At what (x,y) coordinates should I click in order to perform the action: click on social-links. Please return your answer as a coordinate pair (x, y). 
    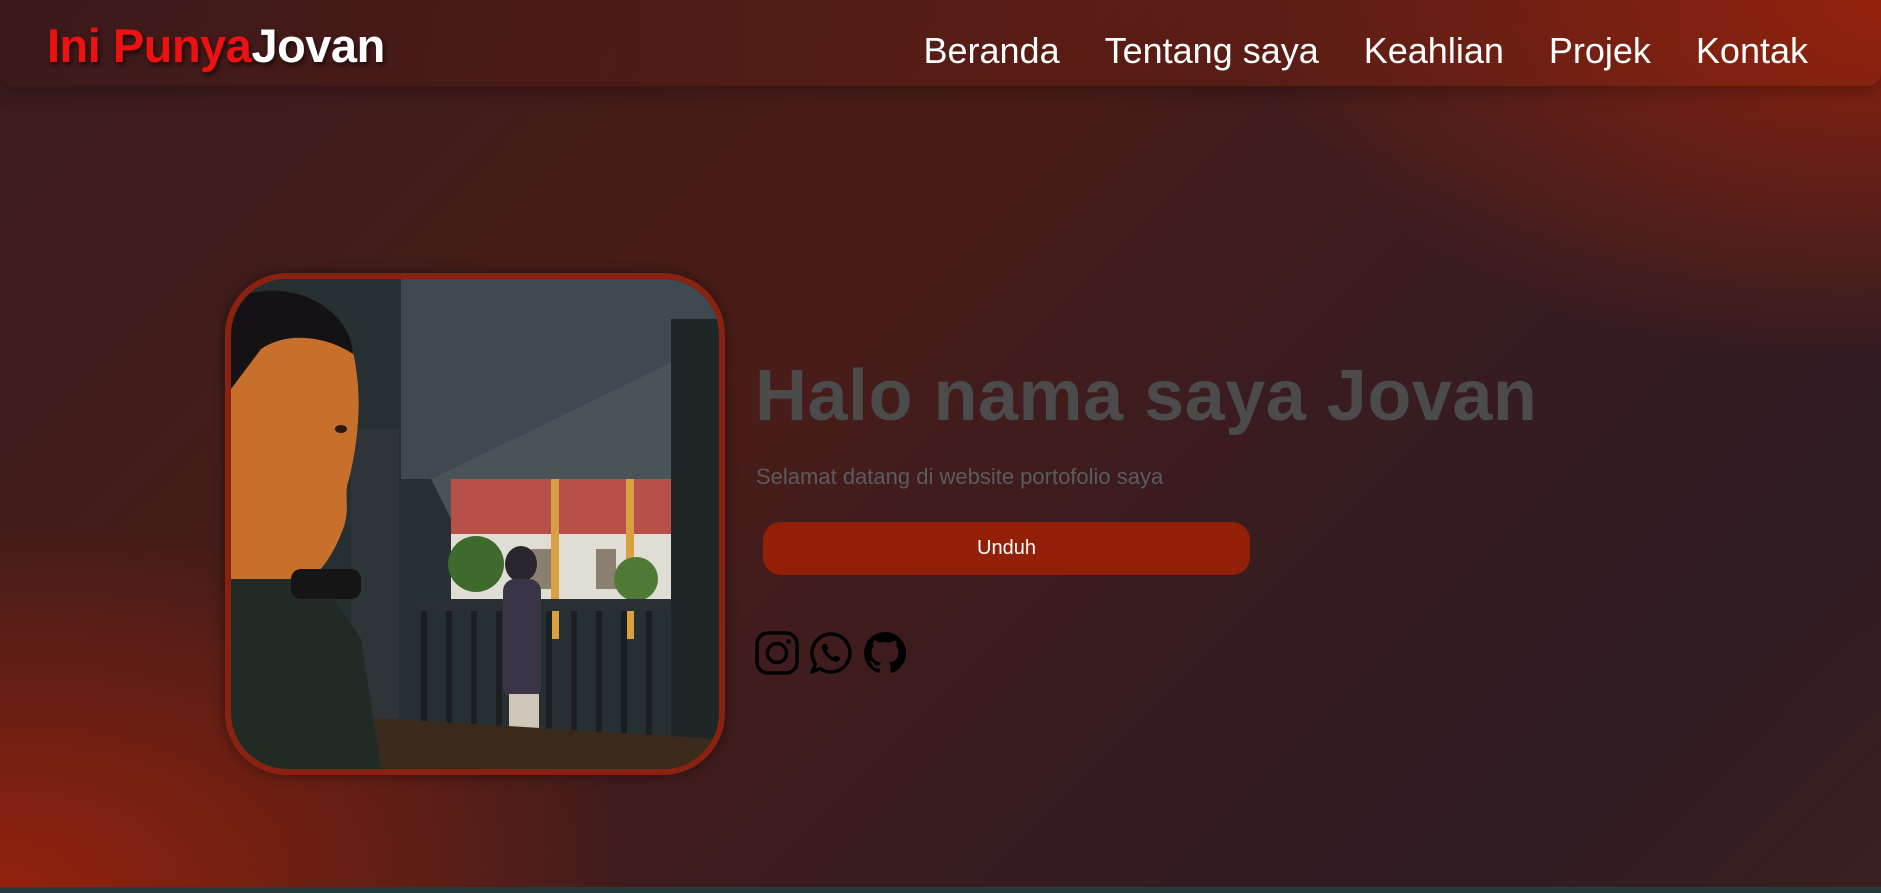
    Looking at the image, I should click on (831, 653).